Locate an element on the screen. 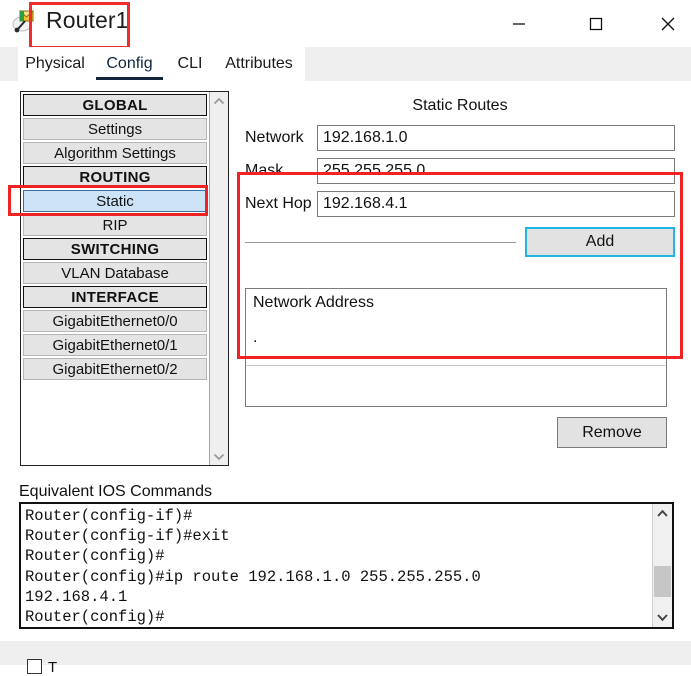 The image size is (691, 676). tab-physical: Physical is located at coordinates (55, 64).